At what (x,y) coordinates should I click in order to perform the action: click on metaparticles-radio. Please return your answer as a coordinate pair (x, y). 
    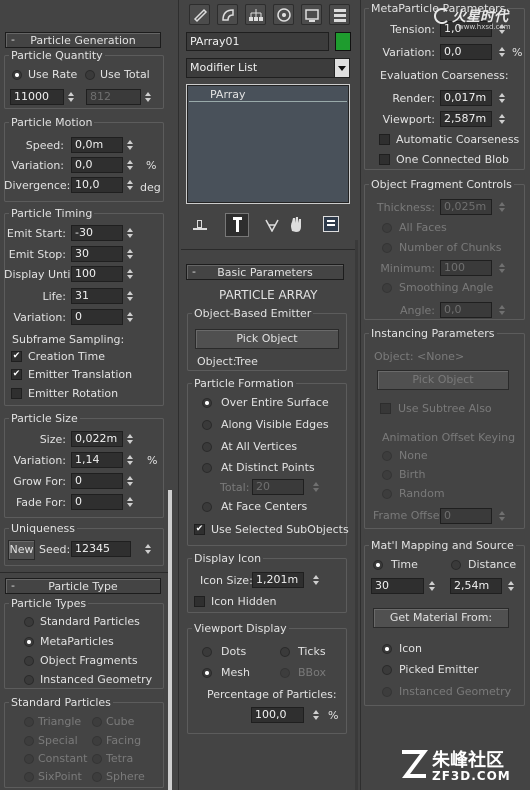
    Looking at the image, I should click on (29, 642).